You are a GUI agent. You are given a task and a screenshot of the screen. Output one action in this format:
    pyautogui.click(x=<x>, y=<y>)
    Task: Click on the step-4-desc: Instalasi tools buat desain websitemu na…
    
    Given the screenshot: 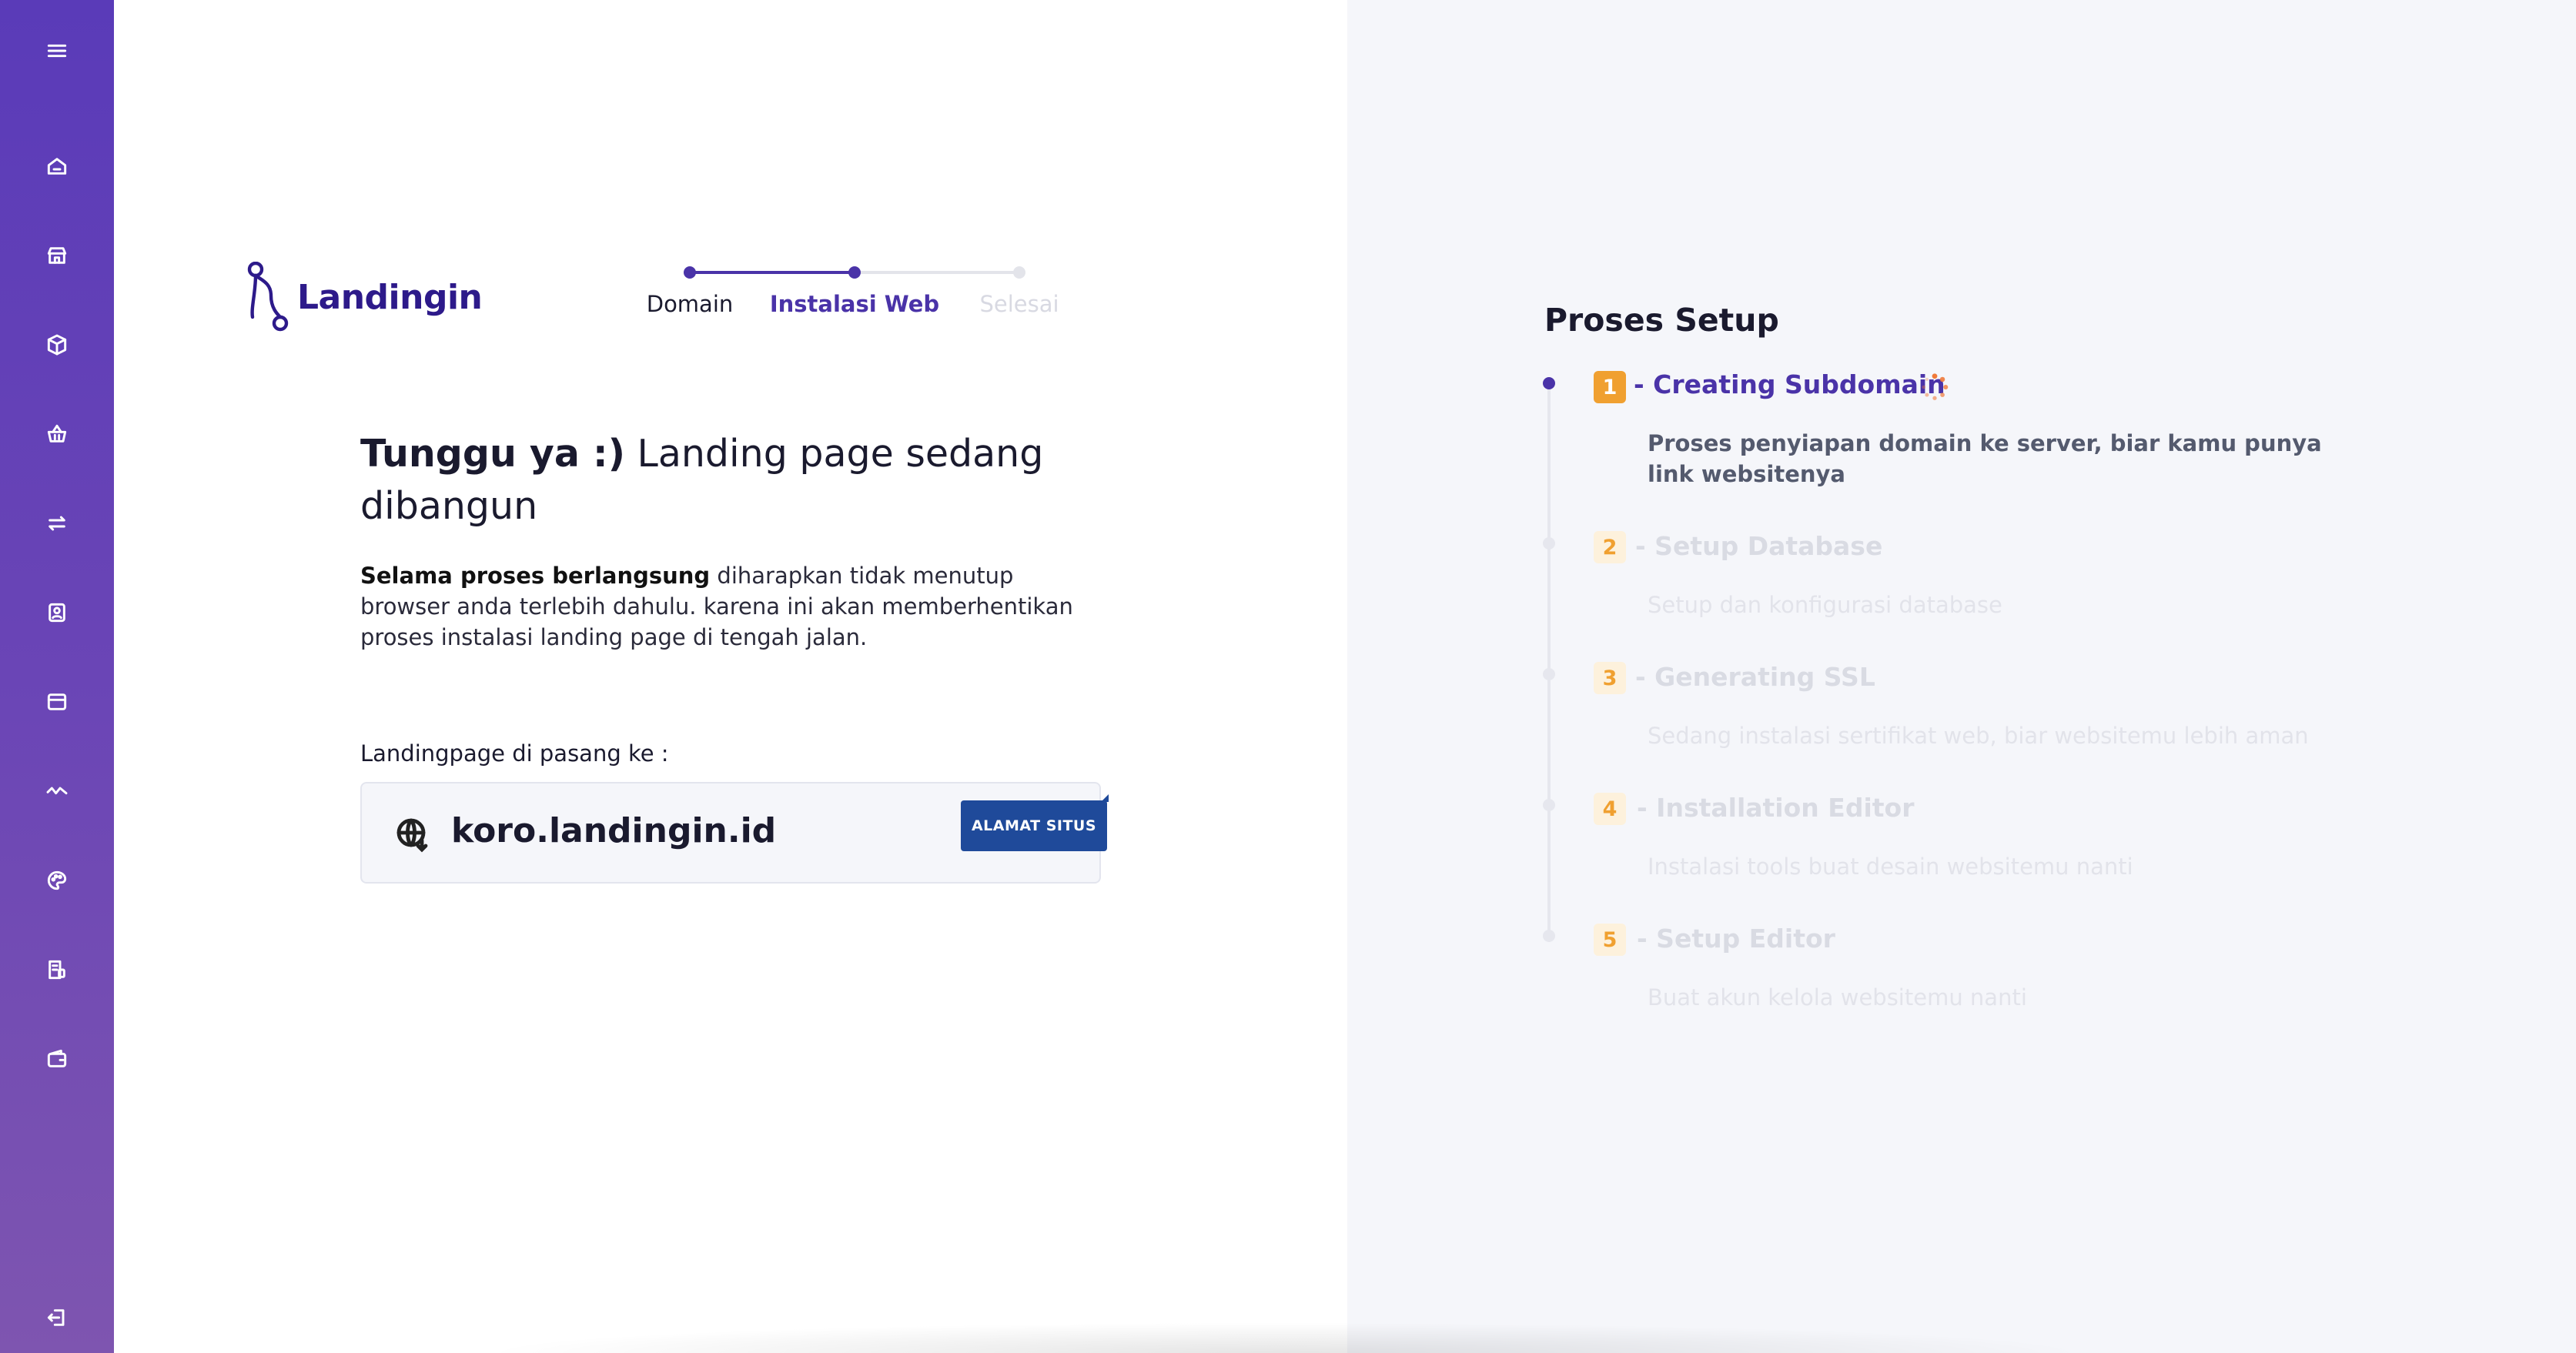 What is the action you would take?
    pyautogui.click(x=1891, y=867)
    